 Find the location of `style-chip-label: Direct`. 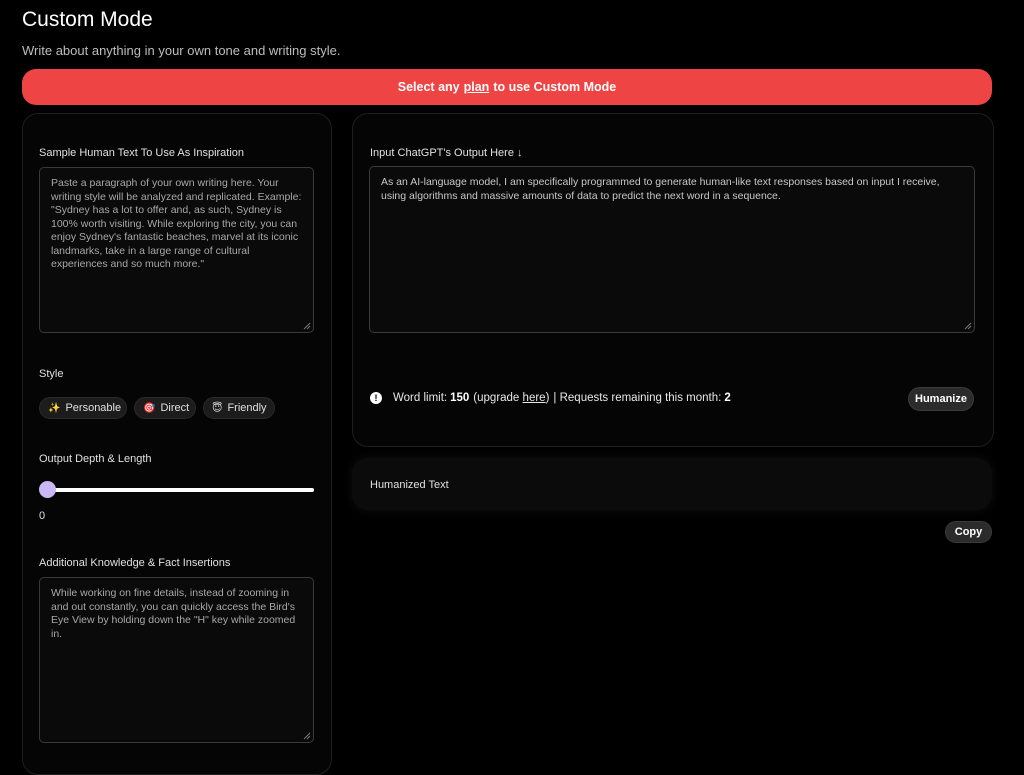

style-chip-label: Direct is located at coordinates (175, 408).